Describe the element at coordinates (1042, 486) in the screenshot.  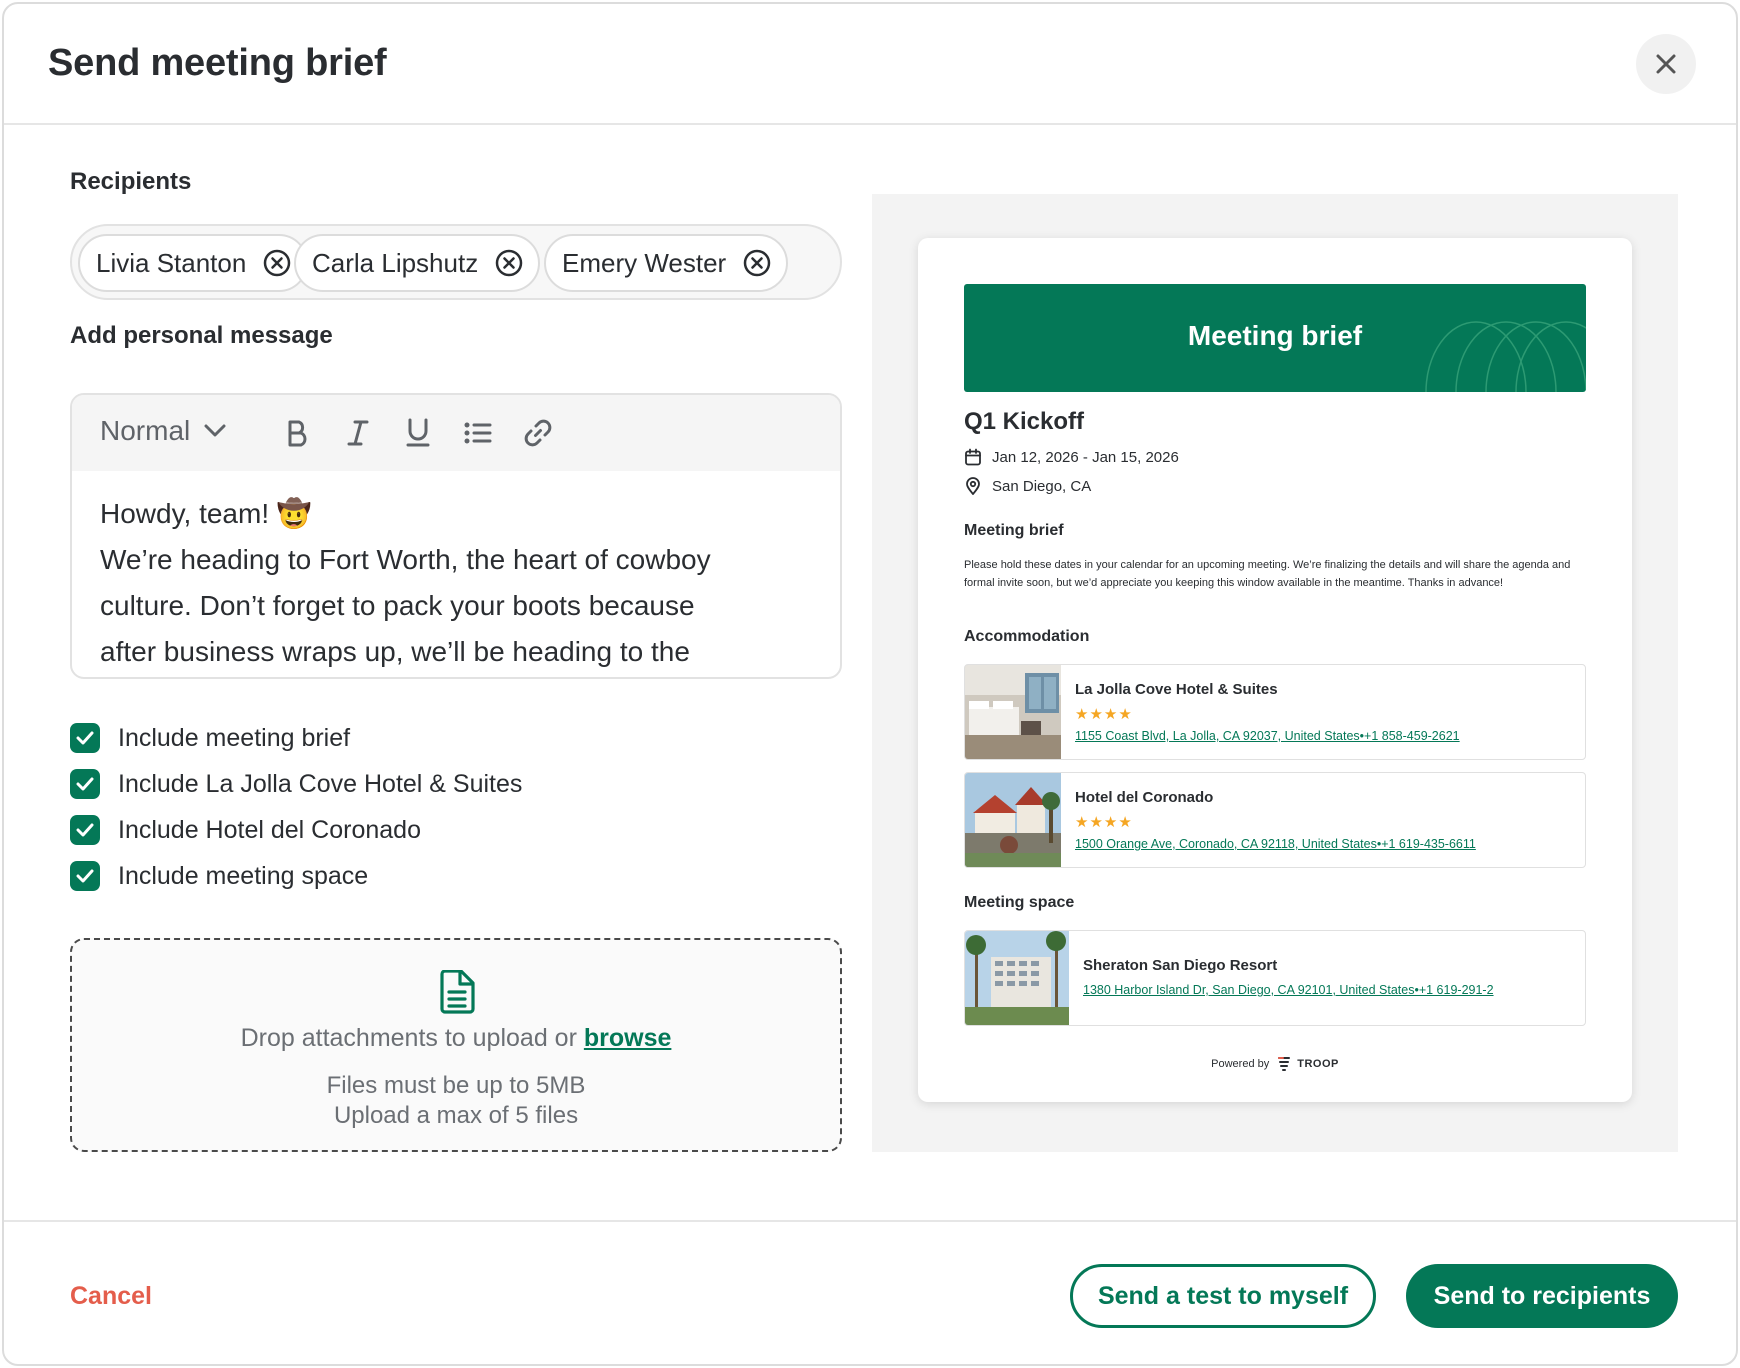
I see `location-text: San Diego, CA` at that location.